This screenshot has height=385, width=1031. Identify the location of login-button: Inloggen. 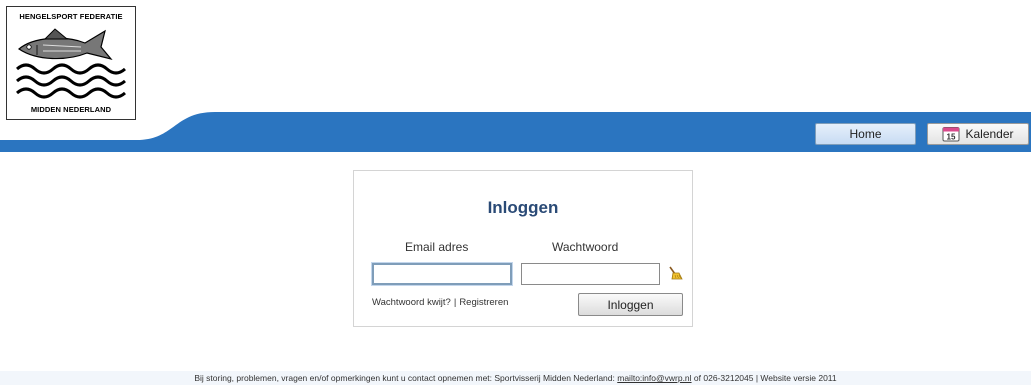
(630, 304).